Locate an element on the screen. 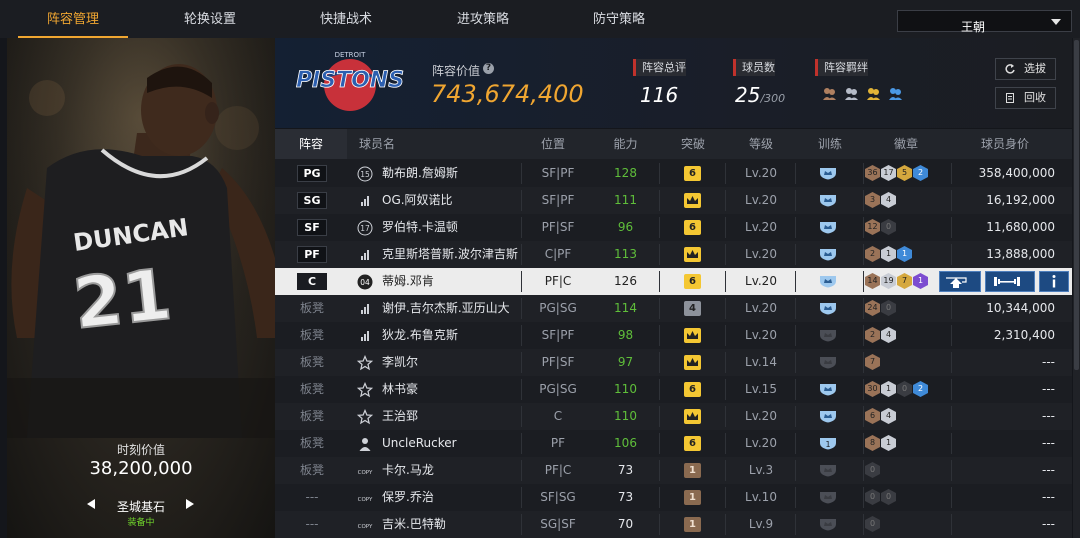 The image size is (1080, 538). scout-button: 选拔 is located at coordinates (1025, 69).